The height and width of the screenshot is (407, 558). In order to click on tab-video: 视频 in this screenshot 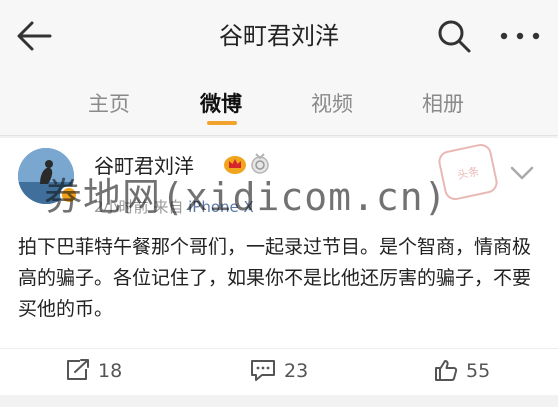, I will do `click(332, 103)`.